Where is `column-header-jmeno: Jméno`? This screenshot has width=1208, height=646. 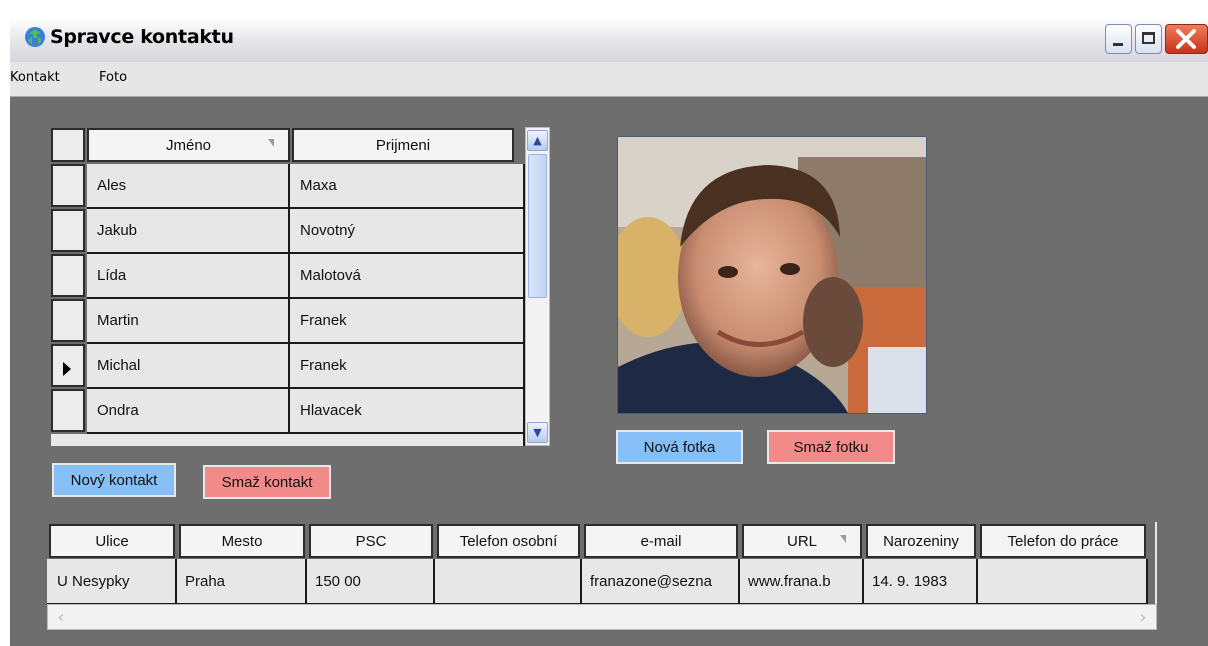 column-header-jmeno: Jméno is located at coordinates (188, 145).